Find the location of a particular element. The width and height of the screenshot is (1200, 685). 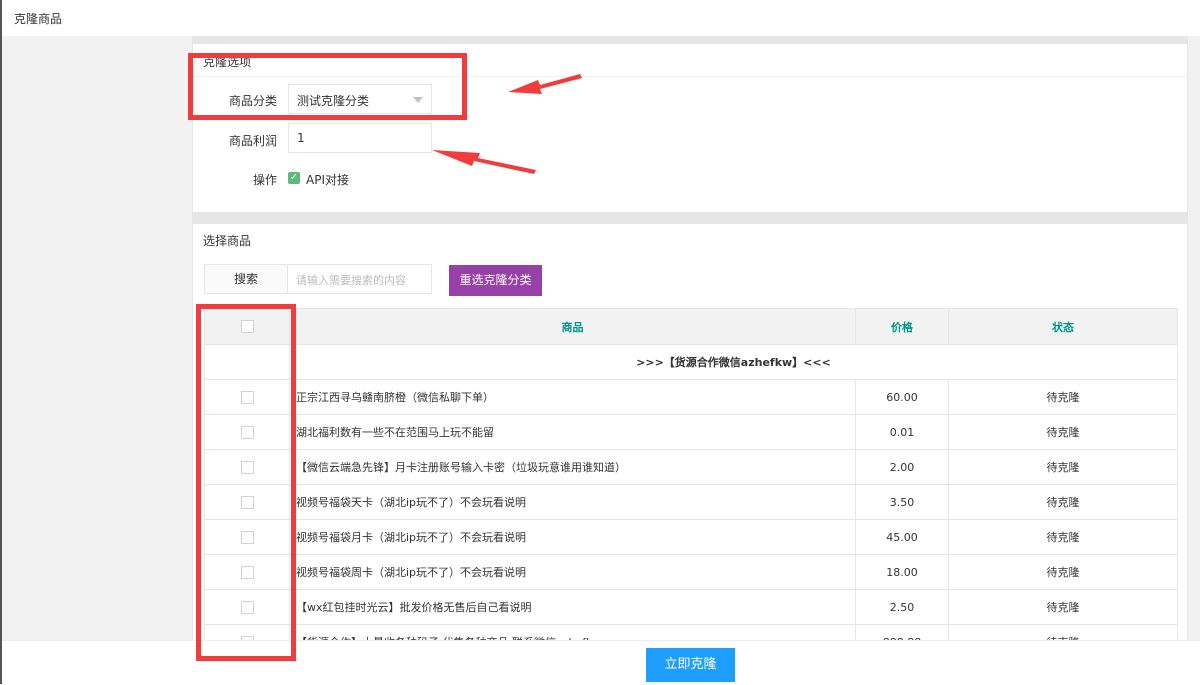

annotation-arrows is located at coordinates (507, 124).